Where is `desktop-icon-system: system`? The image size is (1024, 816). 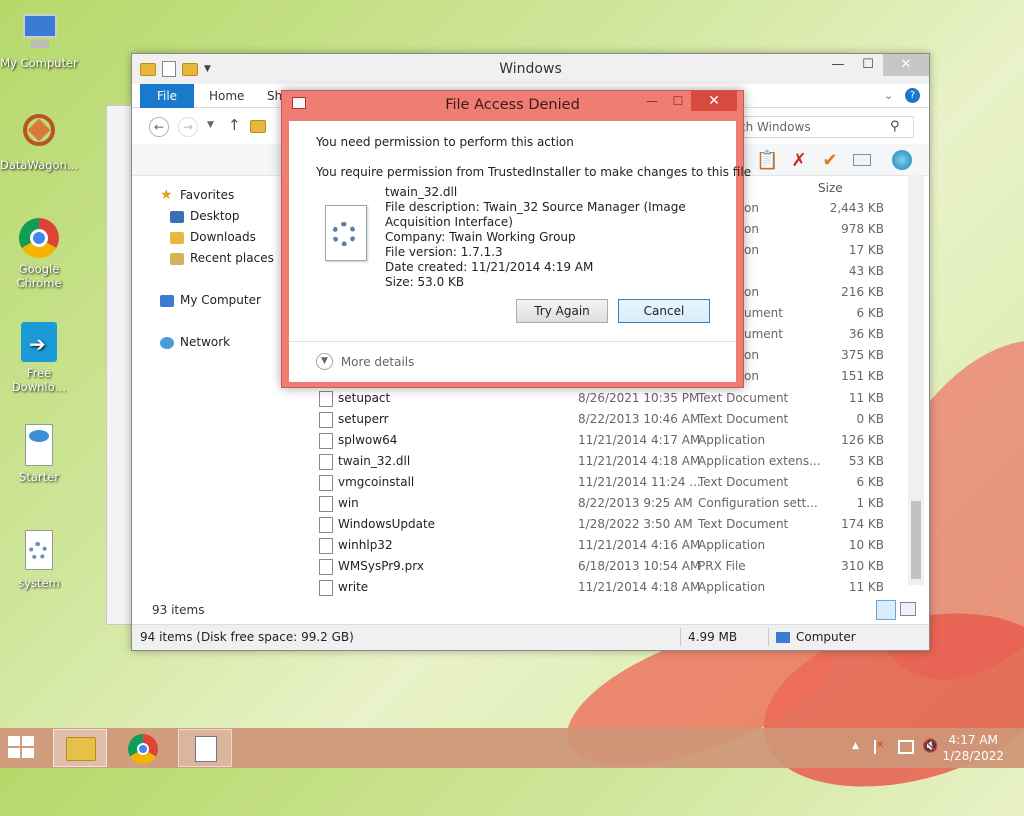 desktop-icon-system: system is located at coordinates (39, 560).